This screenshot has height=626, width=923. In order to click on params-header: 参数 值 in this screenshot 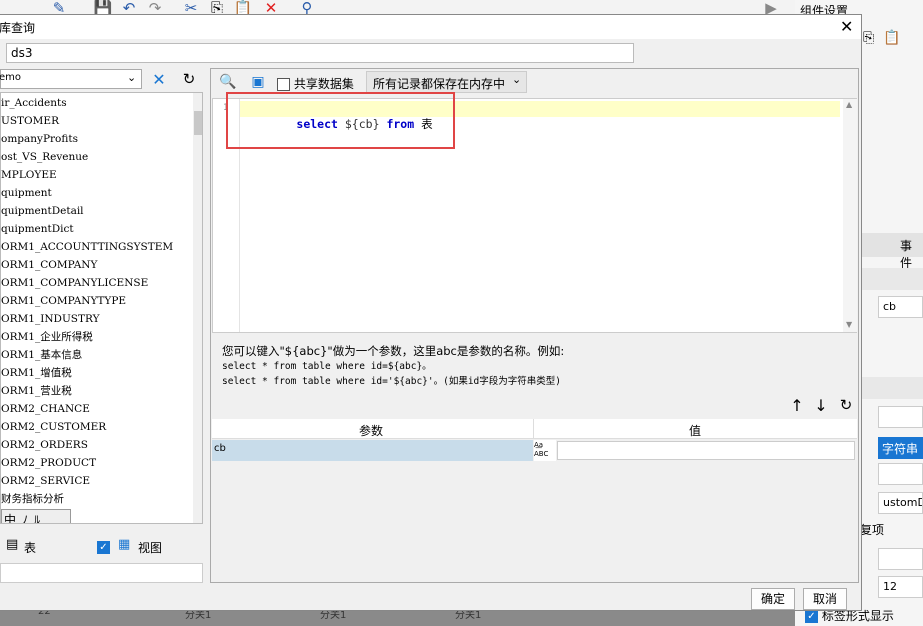, I will do `click(534, 429)`.